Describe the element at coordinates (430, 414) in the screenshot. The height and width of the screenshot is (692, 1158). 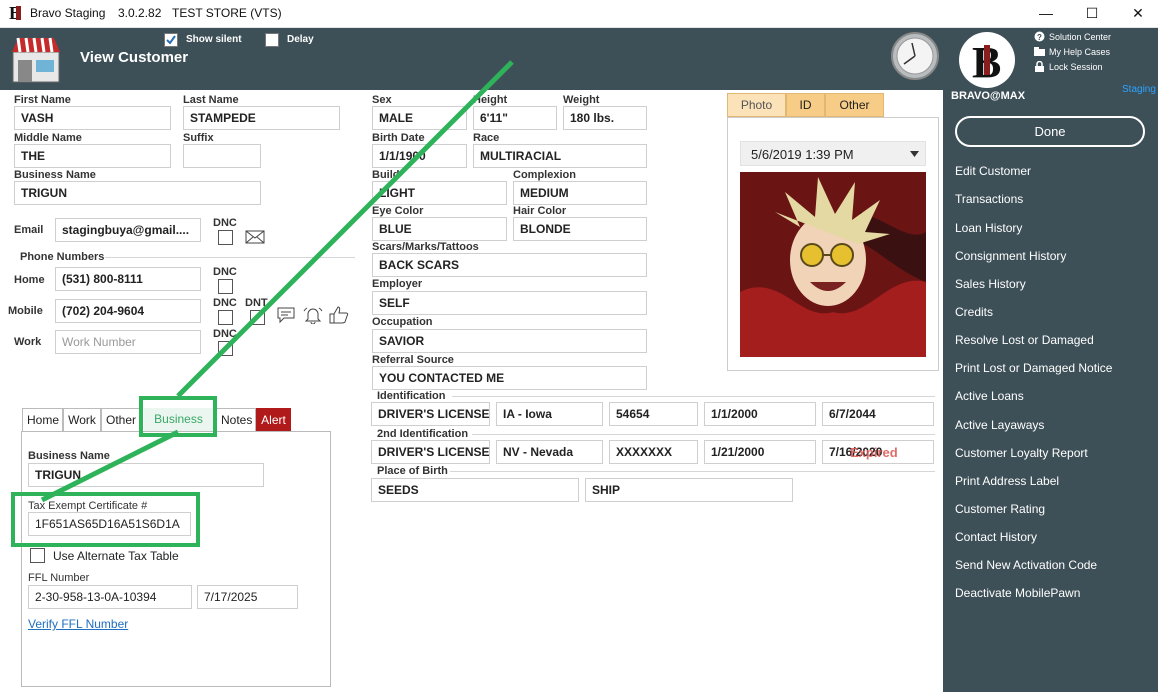
I see `id1-type-field: DRIVER'S LICENSE` at that location.